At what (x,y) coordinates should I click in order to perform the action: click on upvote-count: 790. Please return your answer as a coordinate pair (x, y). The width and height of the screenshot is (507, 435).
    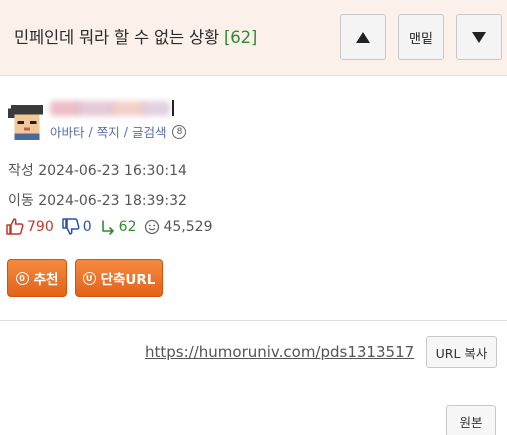
    Looking at the image, I should click on (40, 226).